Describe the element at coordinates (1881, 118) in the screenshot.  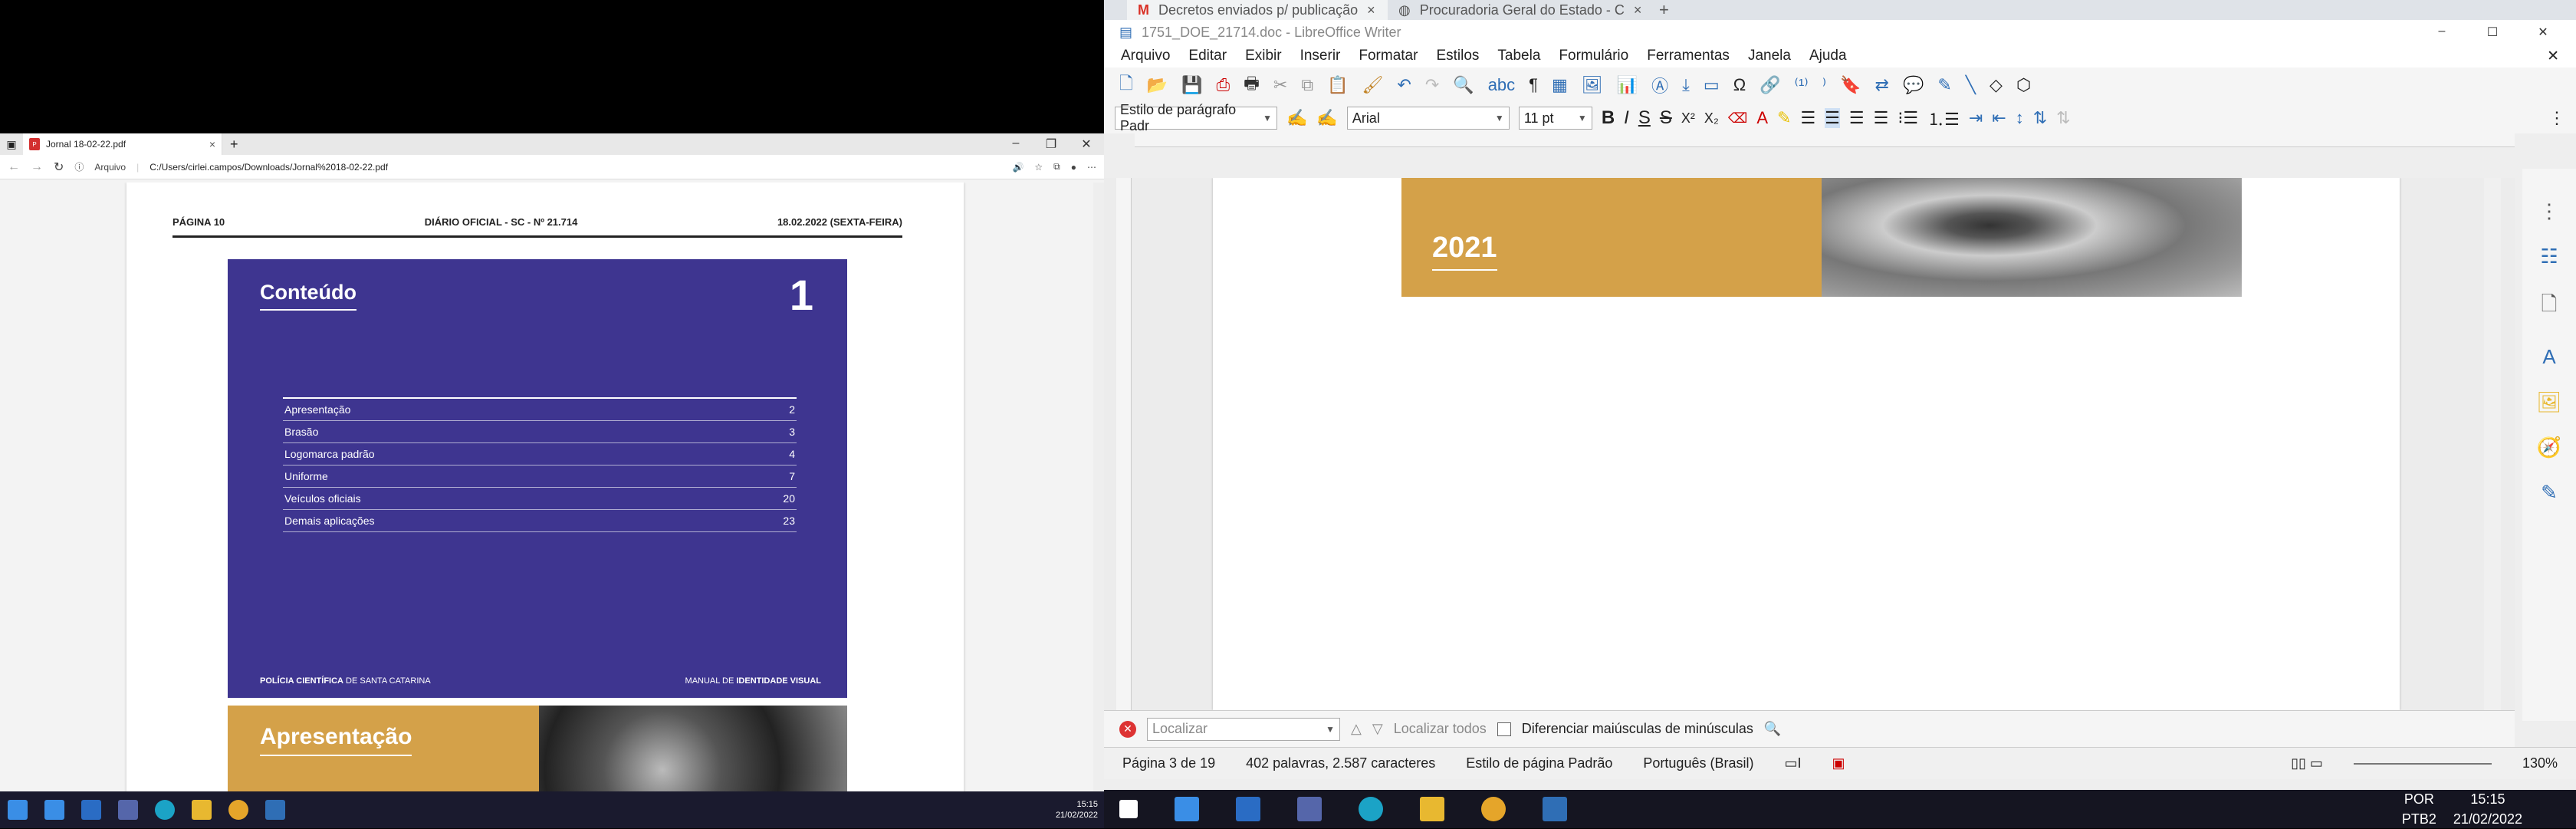
I see `justify-icon: ☰` at that location.